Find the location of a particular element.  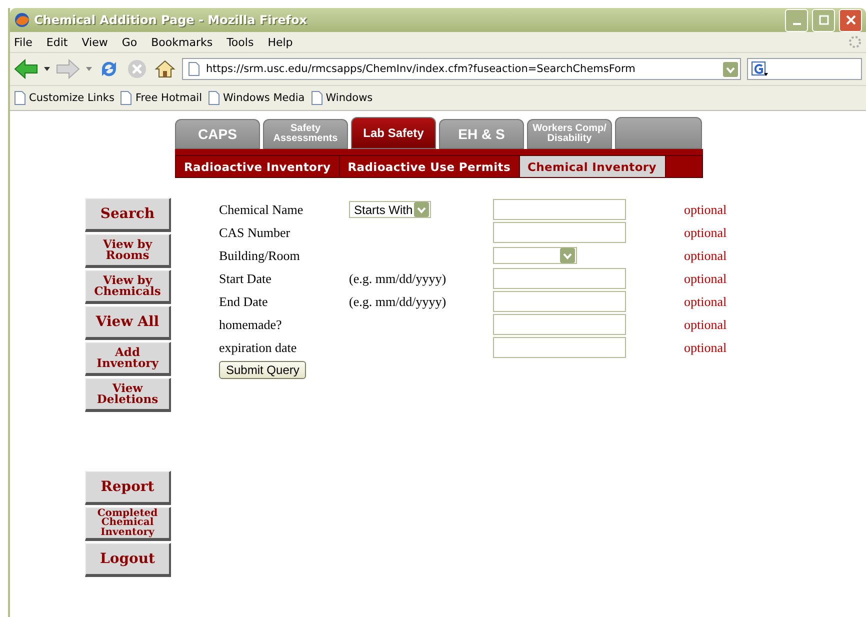

minimize-icon is located at coordinates (796, 23).